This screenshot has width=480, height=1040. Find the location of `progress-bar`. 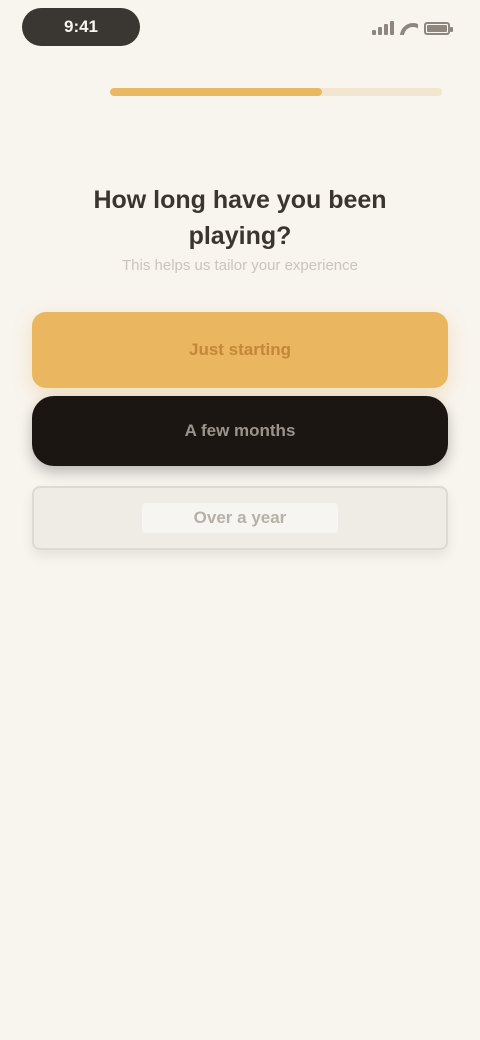

progress-bar is located at coordinates (276, 92).